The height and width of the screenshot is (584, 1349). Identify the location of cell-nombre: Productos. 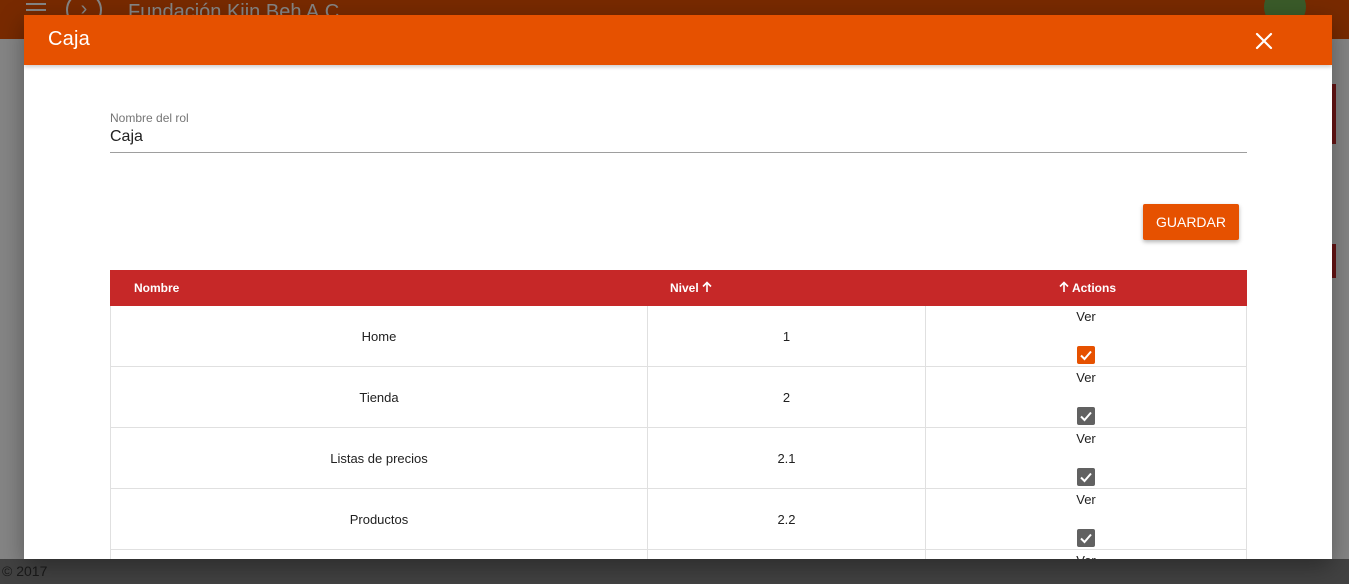
(379, 519).